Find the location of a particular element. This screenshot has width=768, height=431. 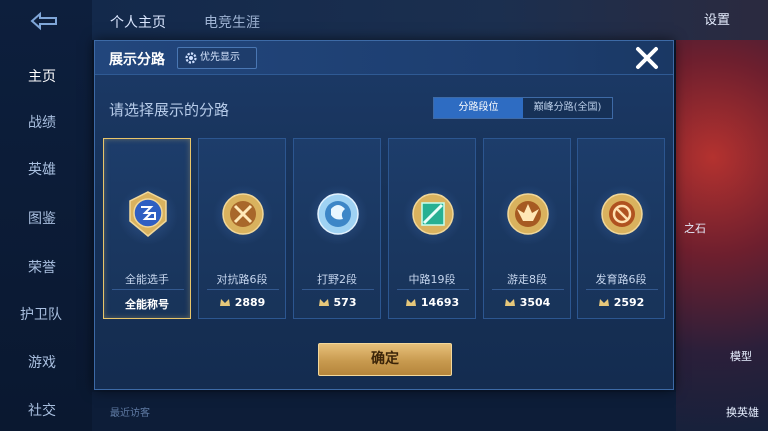

side-item-heroes: 英雄 is located at coordinates (43, 169).